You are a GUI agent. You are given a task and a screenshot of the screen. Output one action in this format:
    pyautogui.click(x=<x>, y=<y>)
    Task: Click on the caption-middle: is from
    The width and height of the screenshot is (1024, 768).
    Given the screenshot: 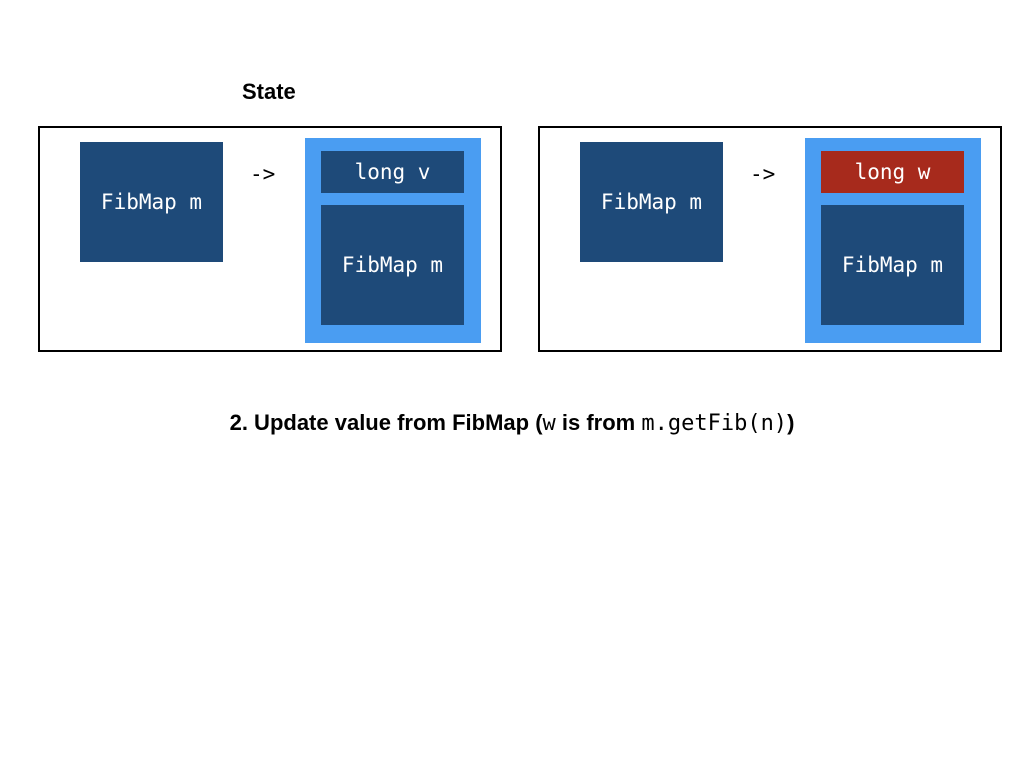 What is the action you would take?
    pyautogui.click(x=598, y=422)
    